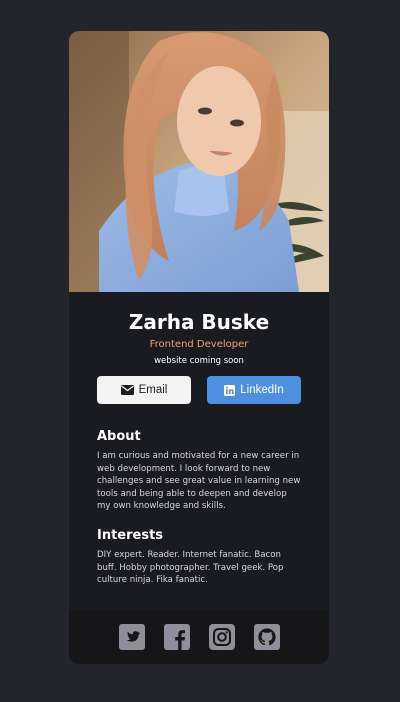  I want to click on github-icon, so click(266, 637).